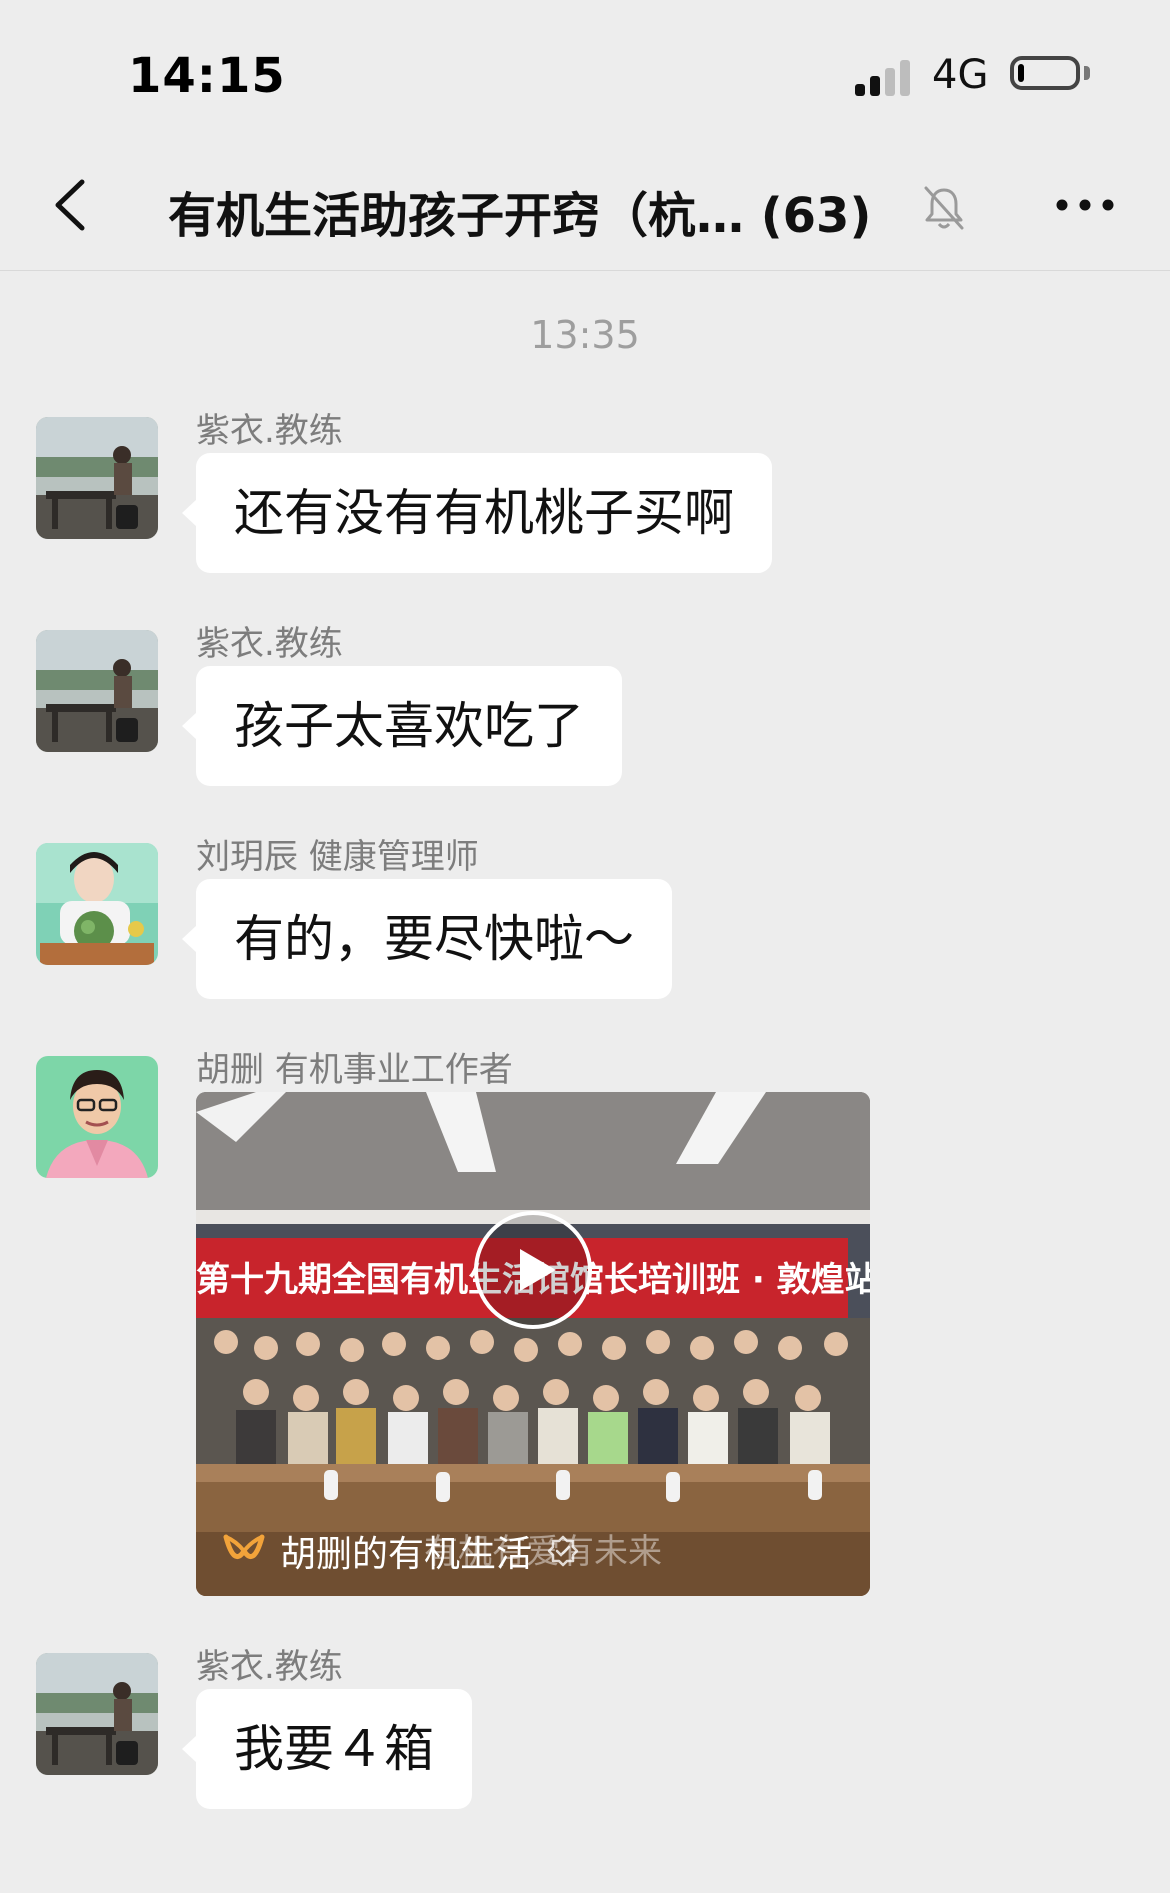  I want to click on video-channel: 胡删的有机生活, so click(401, 1551).